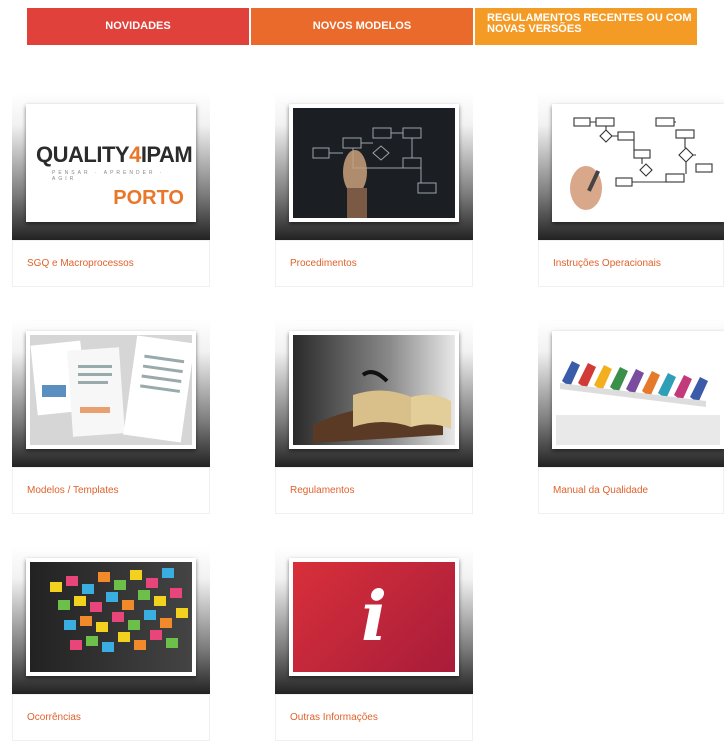 This screenshot has width=724, height=741. I want to click on sticky-notes-illustration, so click(119, 610).